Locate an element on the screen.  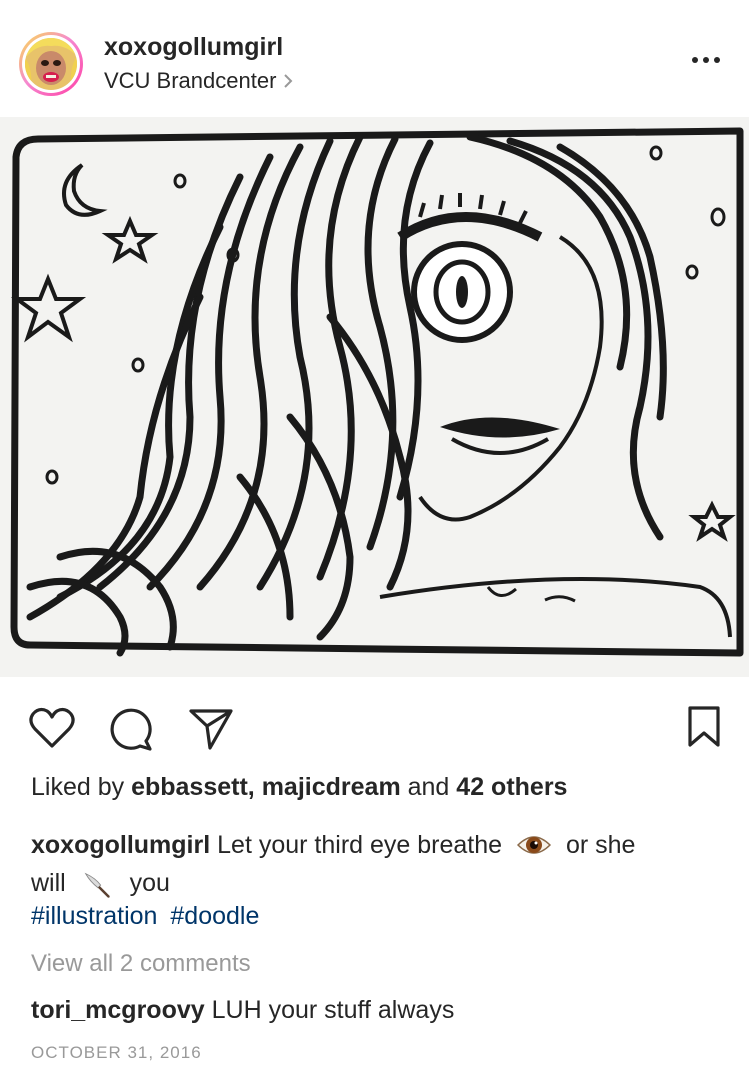
caption-text: or she is located at coordinates (600, 845).